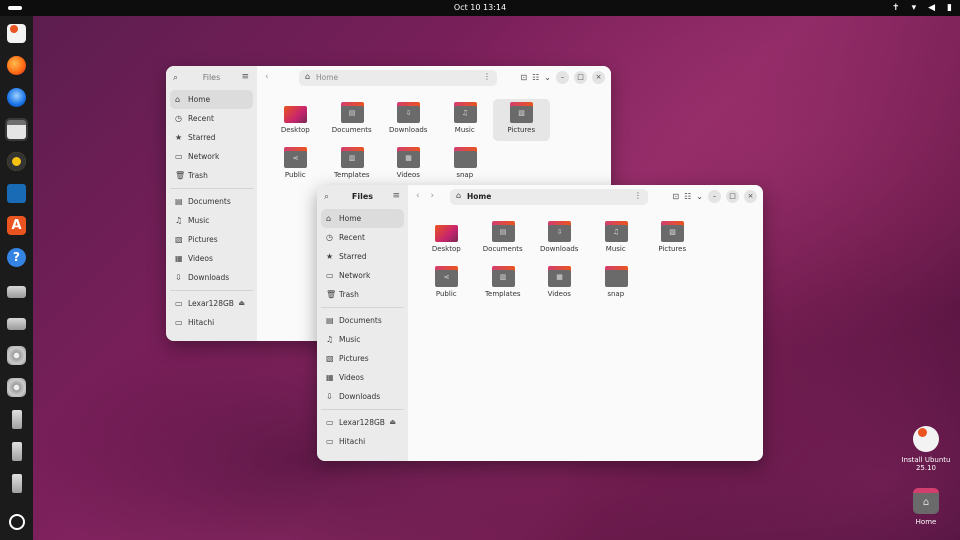 The image size is (960, 540). What do you see at coordinates (16, 161) in the screenshot?
I see `dock-rhythmbox` at bounding box center [16, 161].